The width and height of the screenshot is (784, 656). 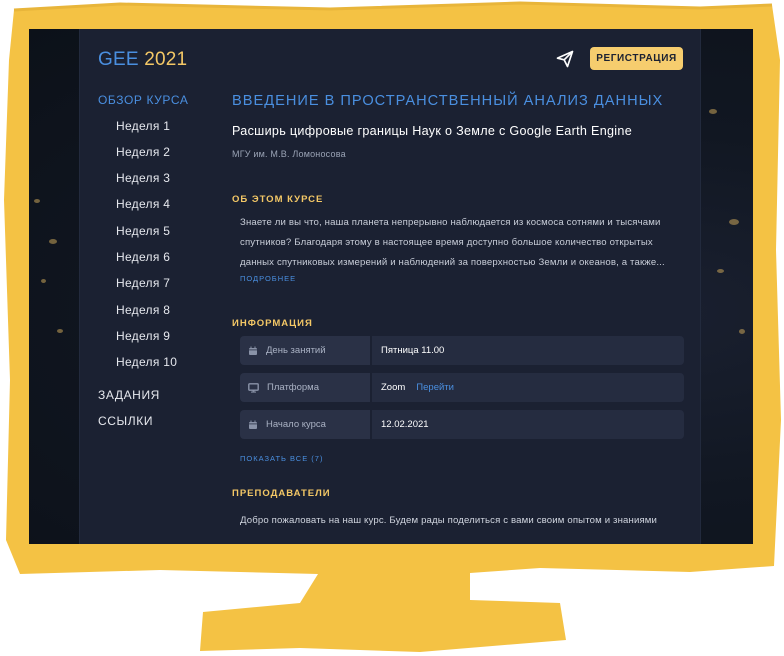 What do you see at coordinates (143, 283) in the screenshot?
I see `sidebar-week-7: Неделя 7` at bounding box center [143, 283].